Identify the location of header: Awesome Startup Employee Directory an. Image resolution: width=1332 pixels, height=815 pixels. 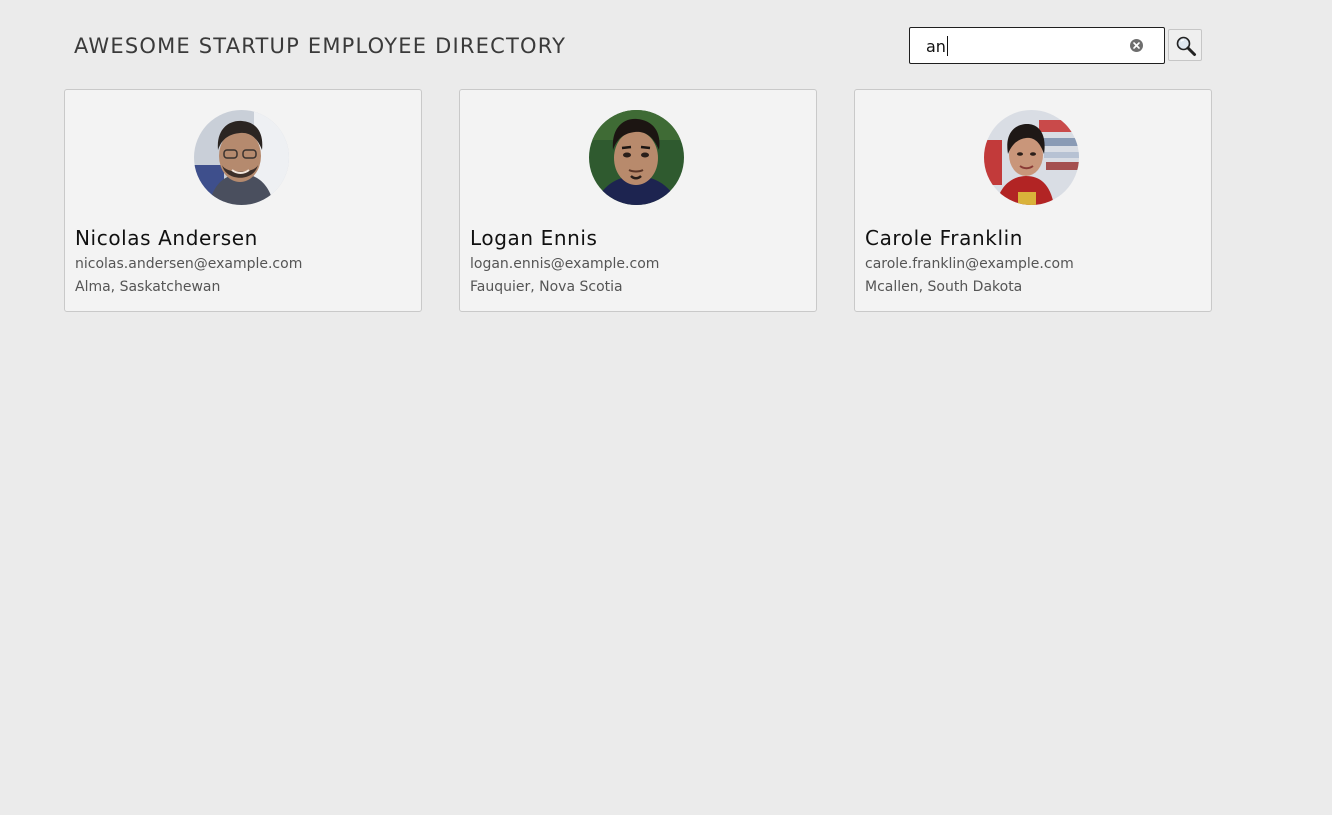
(666, 44).